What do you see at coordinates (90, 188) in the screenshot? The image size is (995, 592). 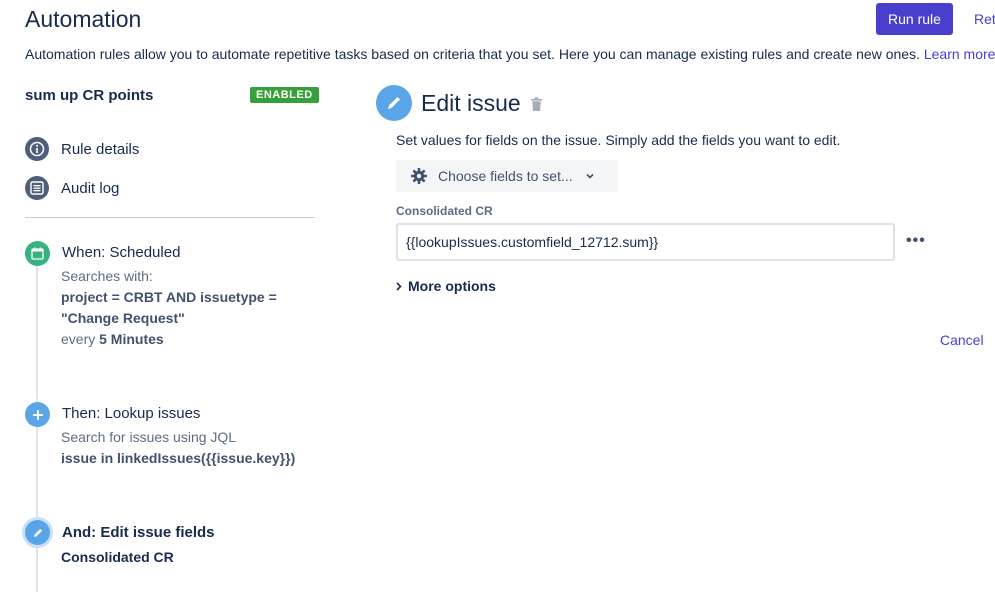 I see `nav-audit-log-label: Audit log` at bounding box center [90, 188].